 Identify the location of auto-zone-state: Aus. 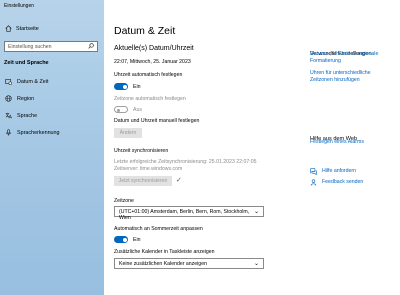
(137, 110).